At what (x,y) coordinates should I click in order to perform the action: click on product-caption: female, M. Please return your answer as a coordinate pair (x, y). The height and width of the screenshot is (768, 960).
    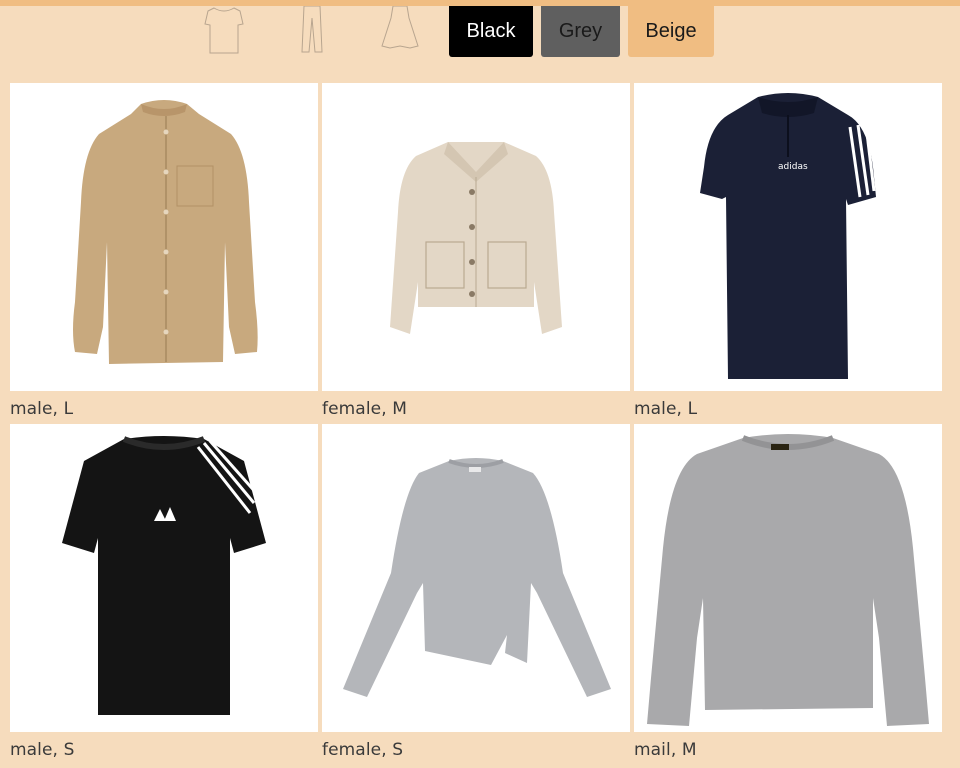
    Looking at the image, I should click on (364, 409).